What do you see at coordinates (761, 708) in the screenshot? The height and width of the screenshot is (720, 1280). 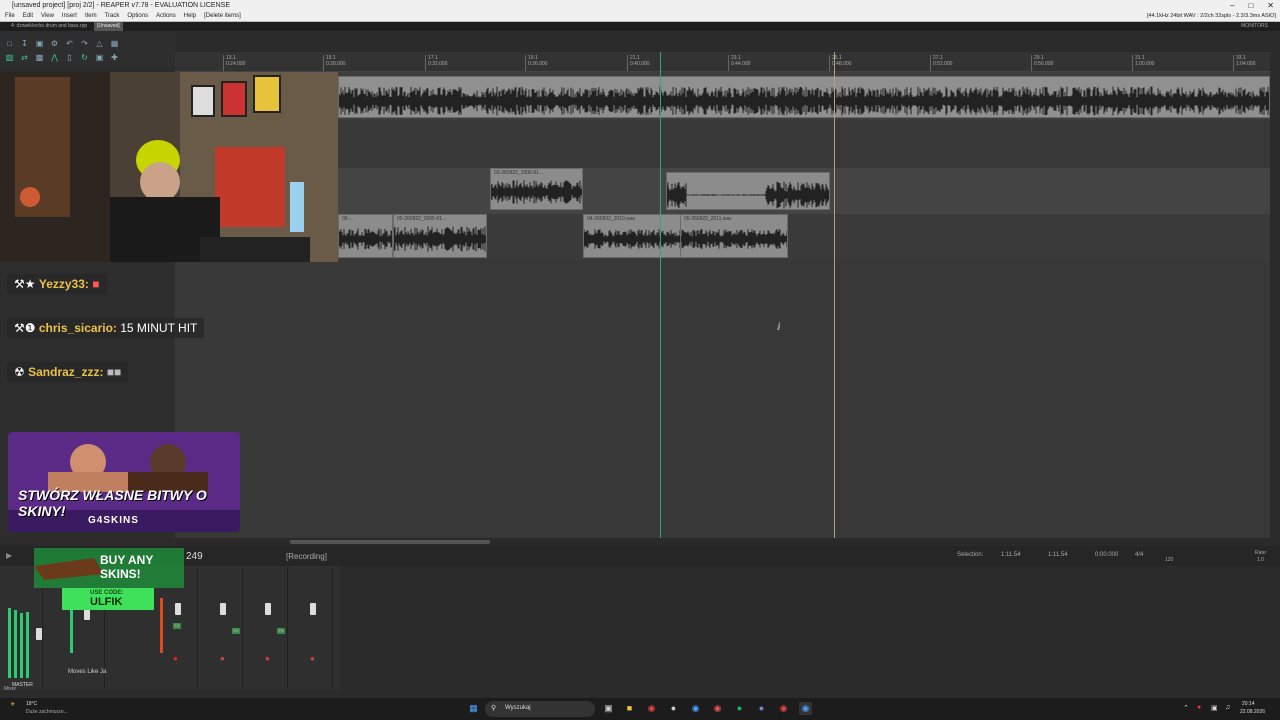 I see `discord-icon: ●` at bounding box center [761, 708].